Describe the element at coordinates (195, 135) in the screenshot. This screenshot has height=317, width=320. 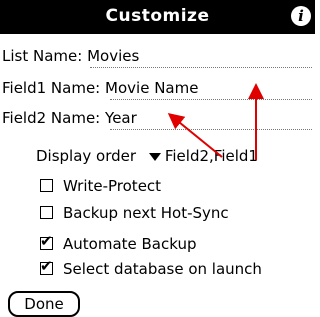
I see `arrow-to-field2` at that location.